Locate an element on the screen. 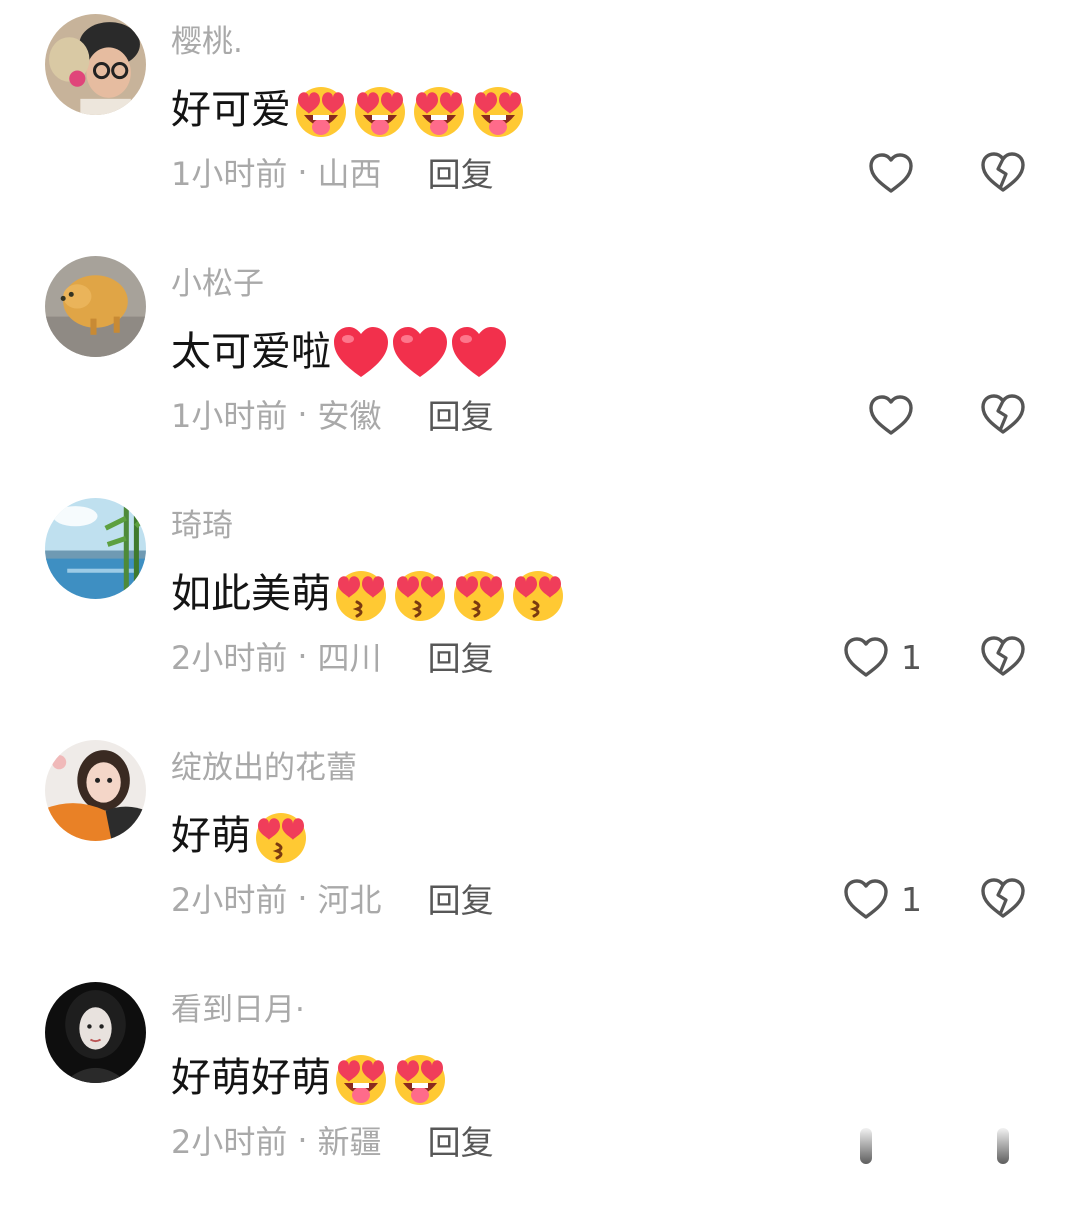 The image size is (1080, 1210). comment-meta: 1小时前 · 安徽 回复 is located at coordinates (332, 414).